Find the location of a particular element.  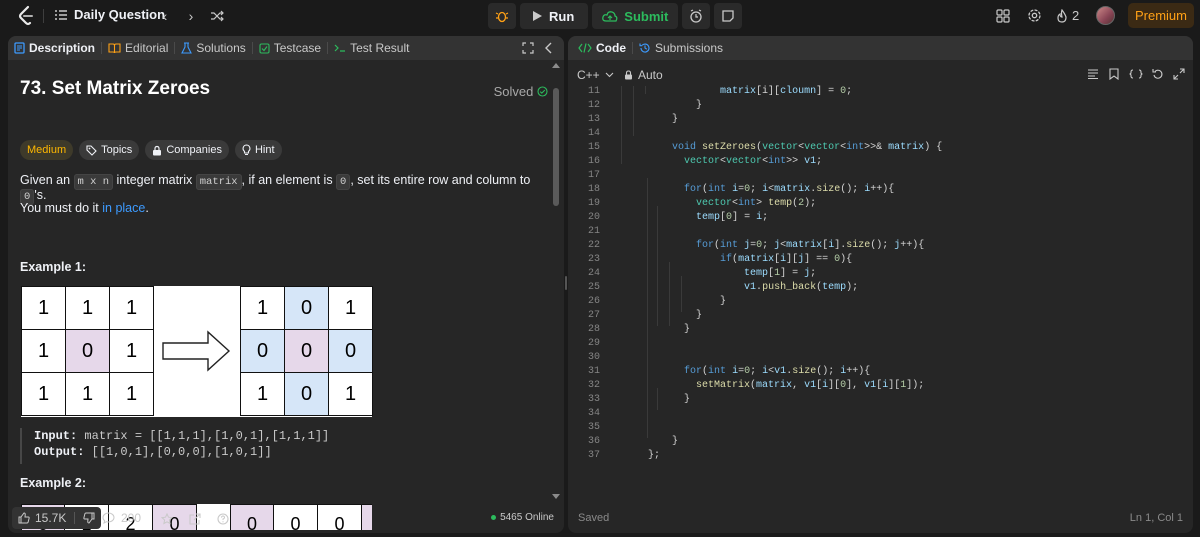

line-number: 29 is located at coordinates (593, 343).